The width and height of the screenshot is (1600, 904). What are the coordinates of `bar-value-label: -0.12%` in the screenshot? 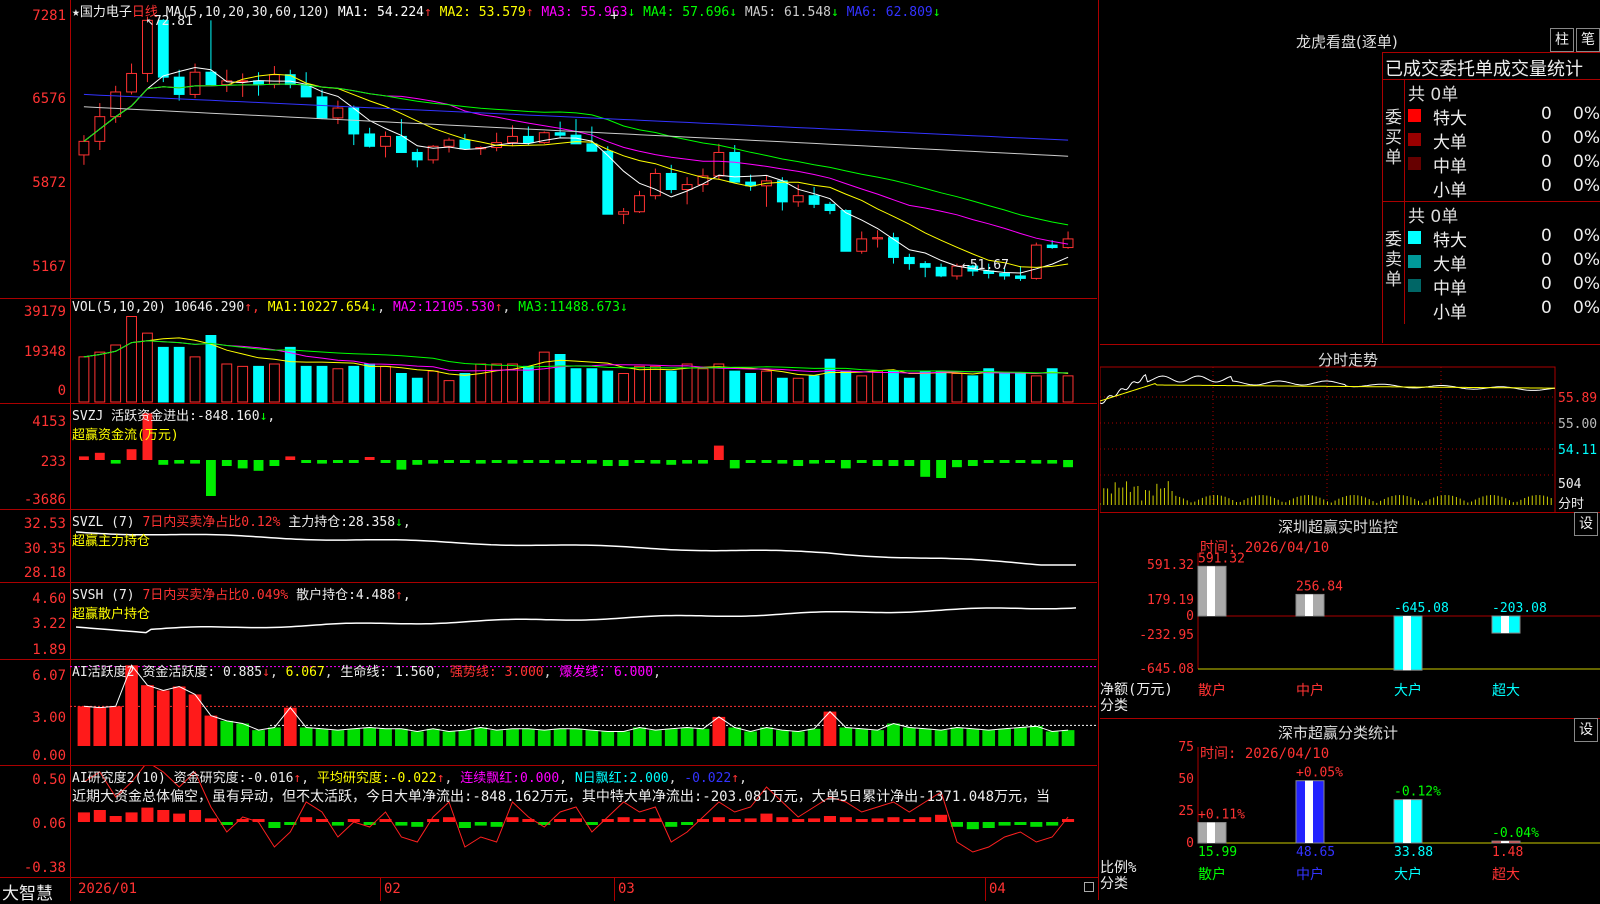 It's located at (1417, 792).